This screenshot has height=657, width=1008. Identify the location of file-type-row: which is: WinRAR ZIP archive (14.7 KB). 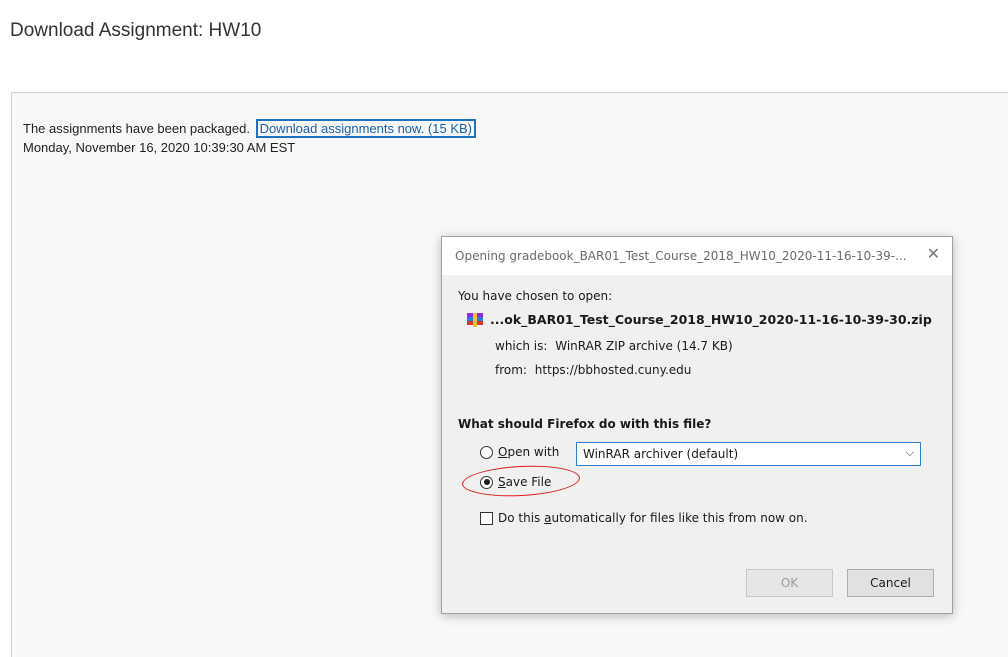
(614, 346).